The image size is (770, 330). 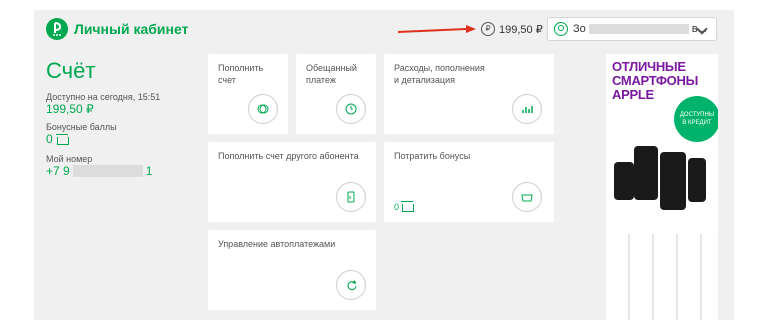 I want to click on spend-bonus-card: Потратить бонусы 0, so click(x=469, y=182).